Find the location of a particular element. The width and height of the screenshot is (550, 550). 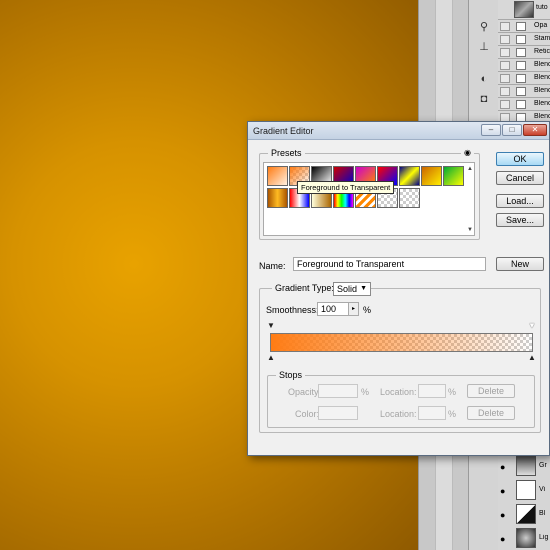

minimize-icon: – is located at coordinates (491, 130).